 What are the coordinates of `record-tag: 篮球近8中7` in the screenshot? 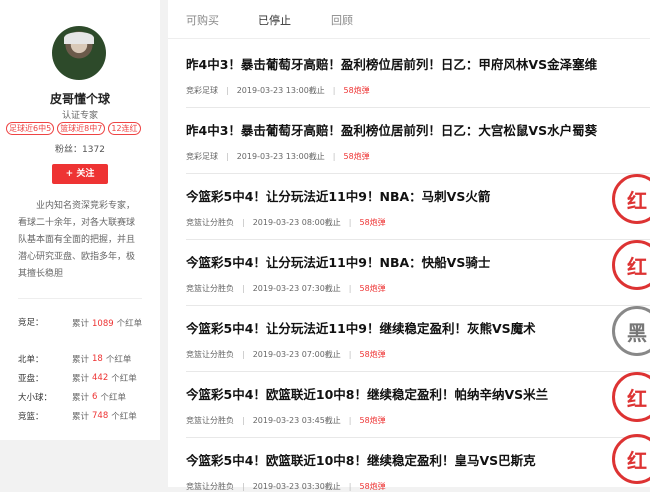 It's located at (81, 128).